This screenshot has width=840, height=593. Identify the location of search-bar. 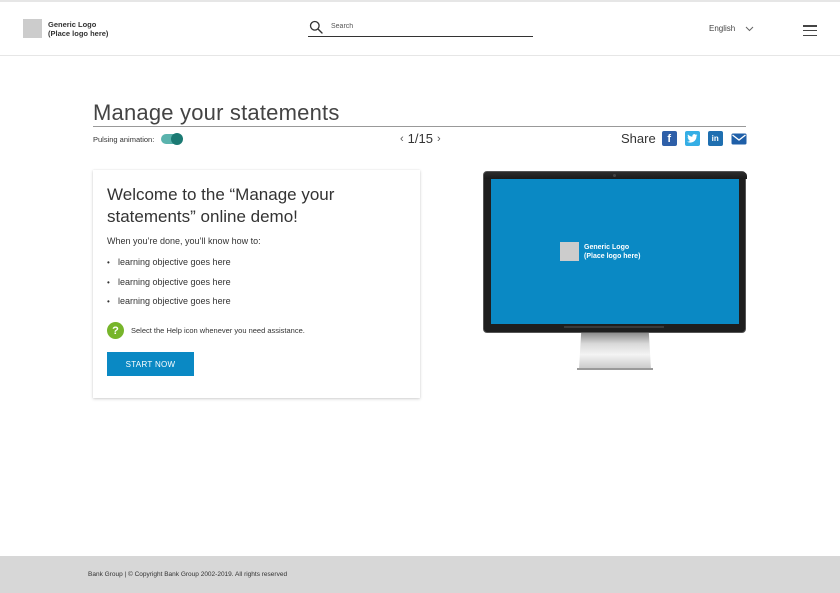
(420, 27).